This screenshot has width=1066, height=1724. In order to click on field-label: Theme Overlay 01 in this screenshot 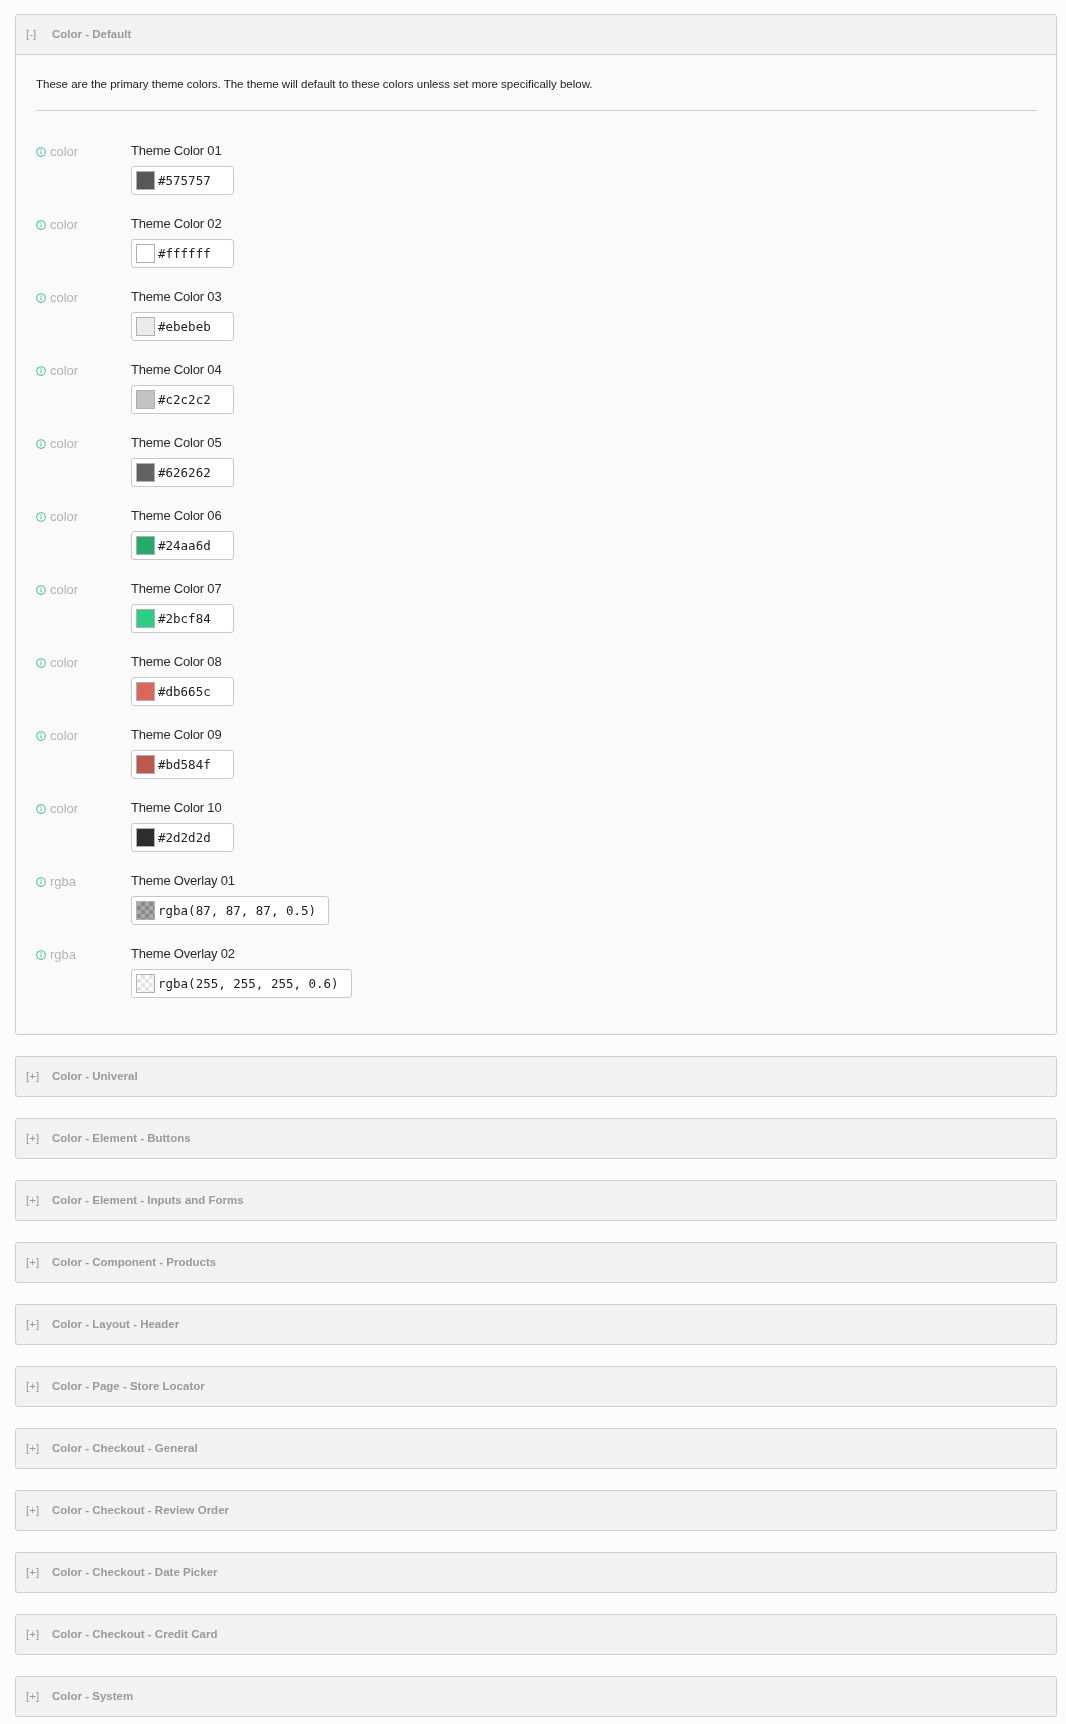, I will do `click(183, 881)`.